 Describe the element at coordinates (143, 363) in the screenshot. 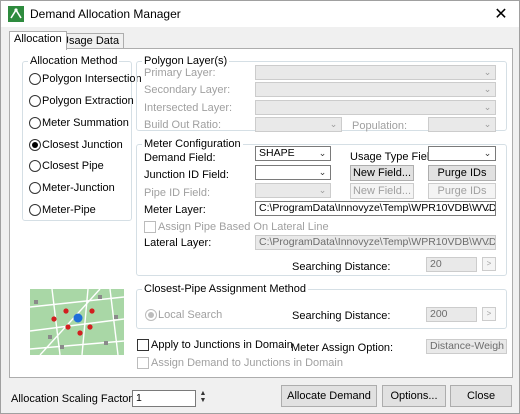

I see `assign-demand-junctions-checkbox` at that location.